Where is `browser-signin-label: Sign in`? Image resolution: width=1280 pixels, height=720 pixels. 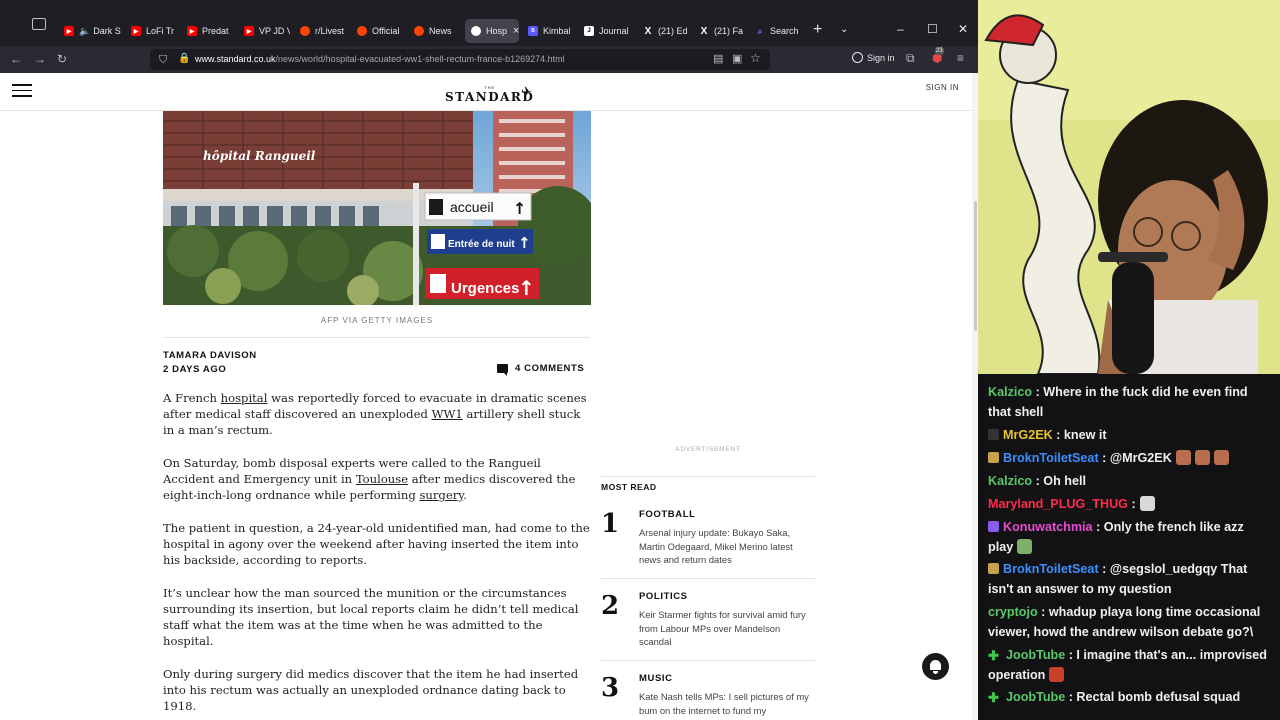 browser-signin-label: Sign in is located at coordinates (881, 57).